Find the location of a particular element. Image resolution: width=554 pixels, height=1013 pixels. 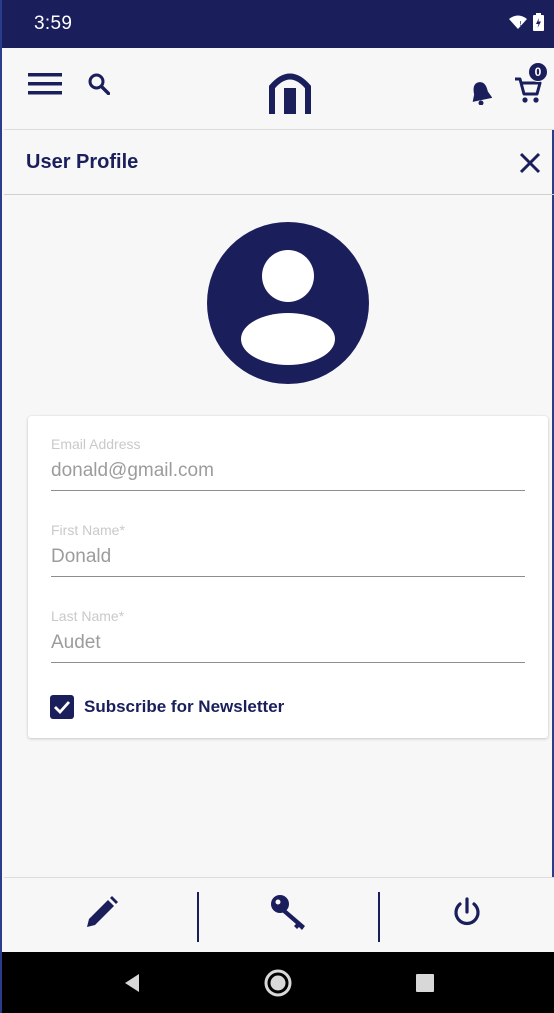

last-name-label: Last Name* is located at coordinates (88, 616).